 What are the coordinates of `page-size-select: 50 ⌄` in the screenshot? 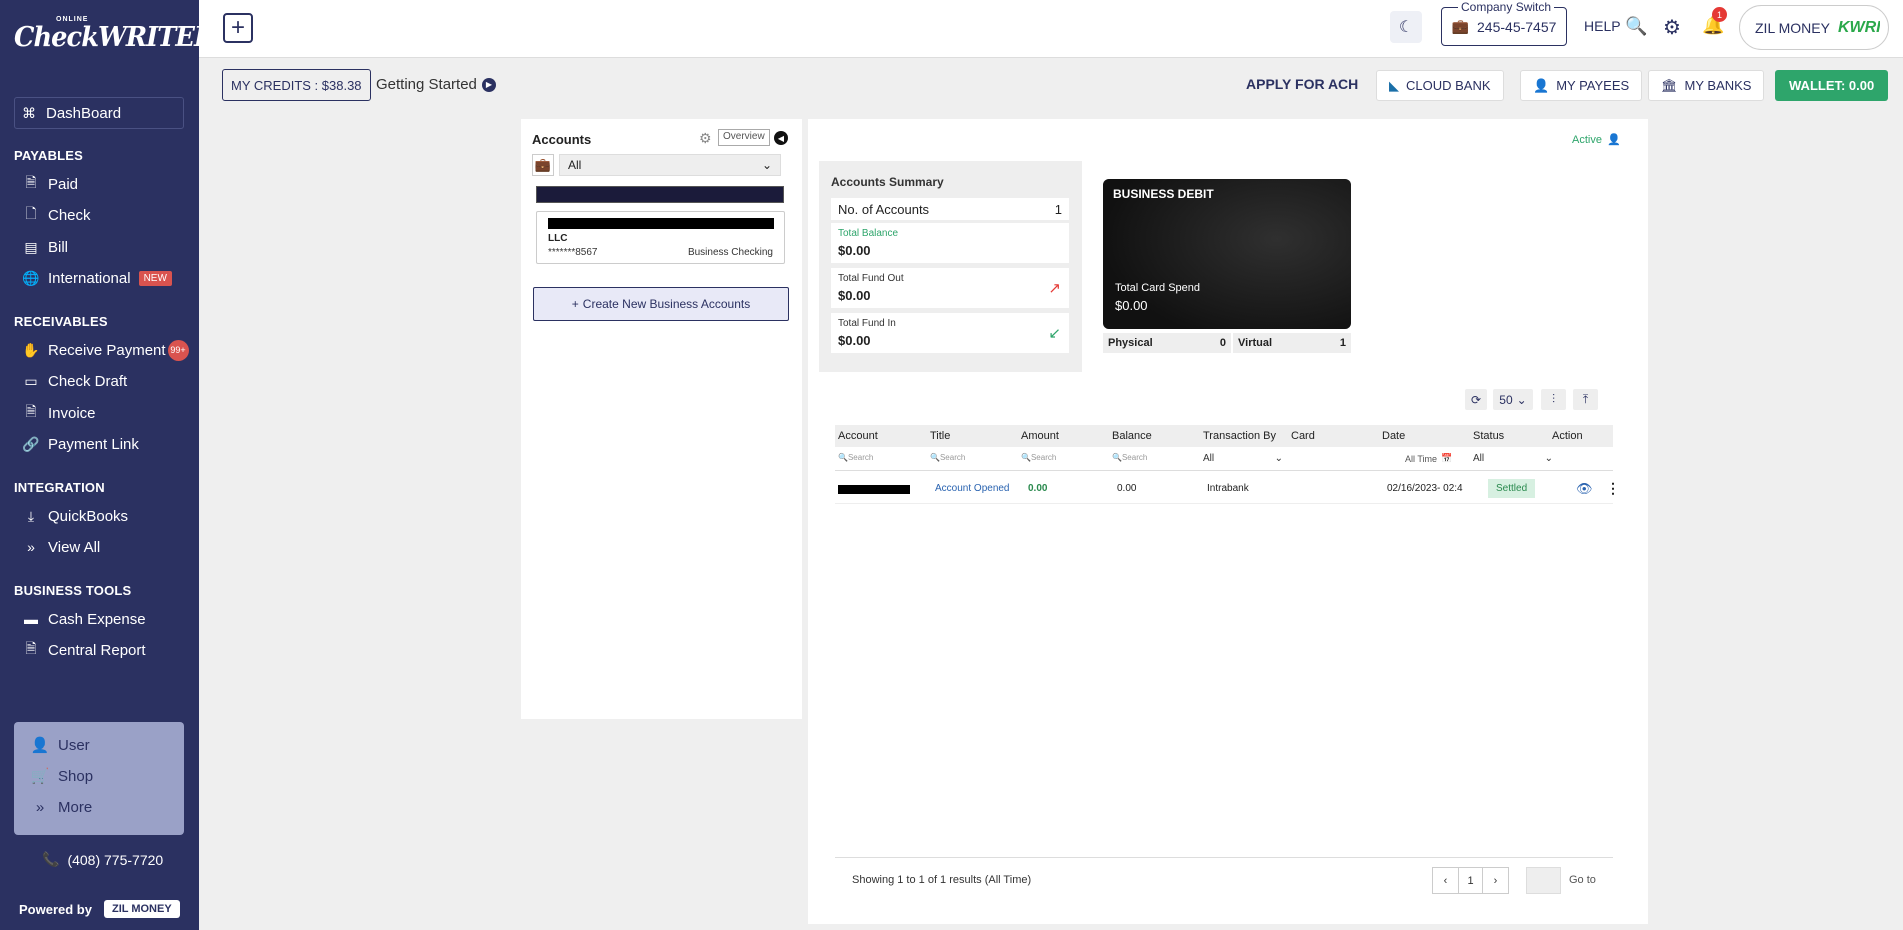 It's located at (1513, 399).